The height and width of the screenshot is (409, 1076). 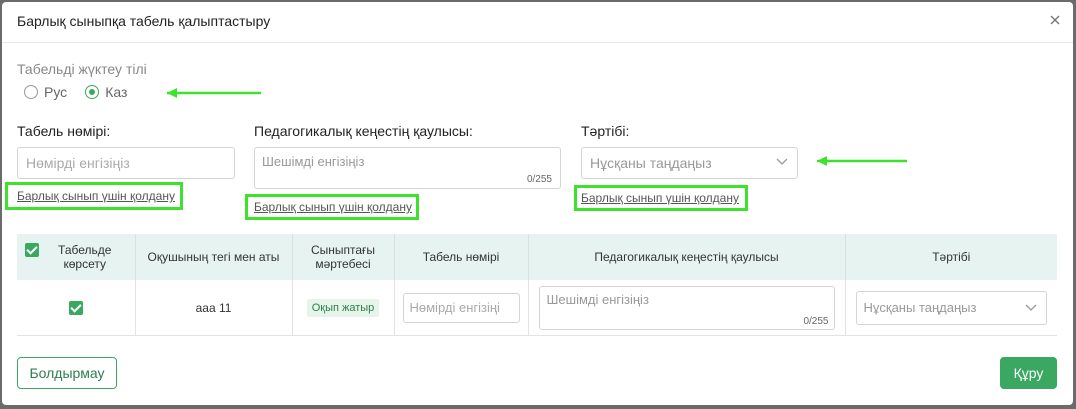 I want to click on radio-rus: Рус, so click(x=45, y=92).